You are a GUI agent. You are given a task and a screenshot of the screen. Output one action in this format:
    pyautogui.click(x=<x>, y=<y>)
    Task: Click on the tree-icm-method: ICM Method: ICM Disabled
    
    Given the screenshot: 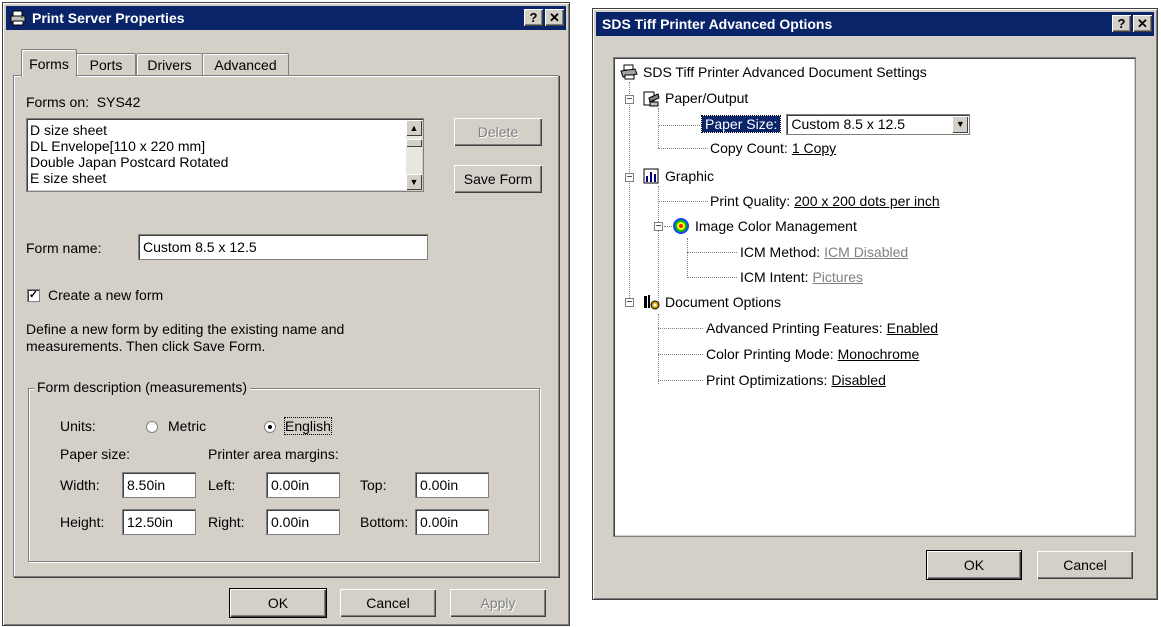 What is the action you would take?
    pyautogui.click(x=824, y=252)
    